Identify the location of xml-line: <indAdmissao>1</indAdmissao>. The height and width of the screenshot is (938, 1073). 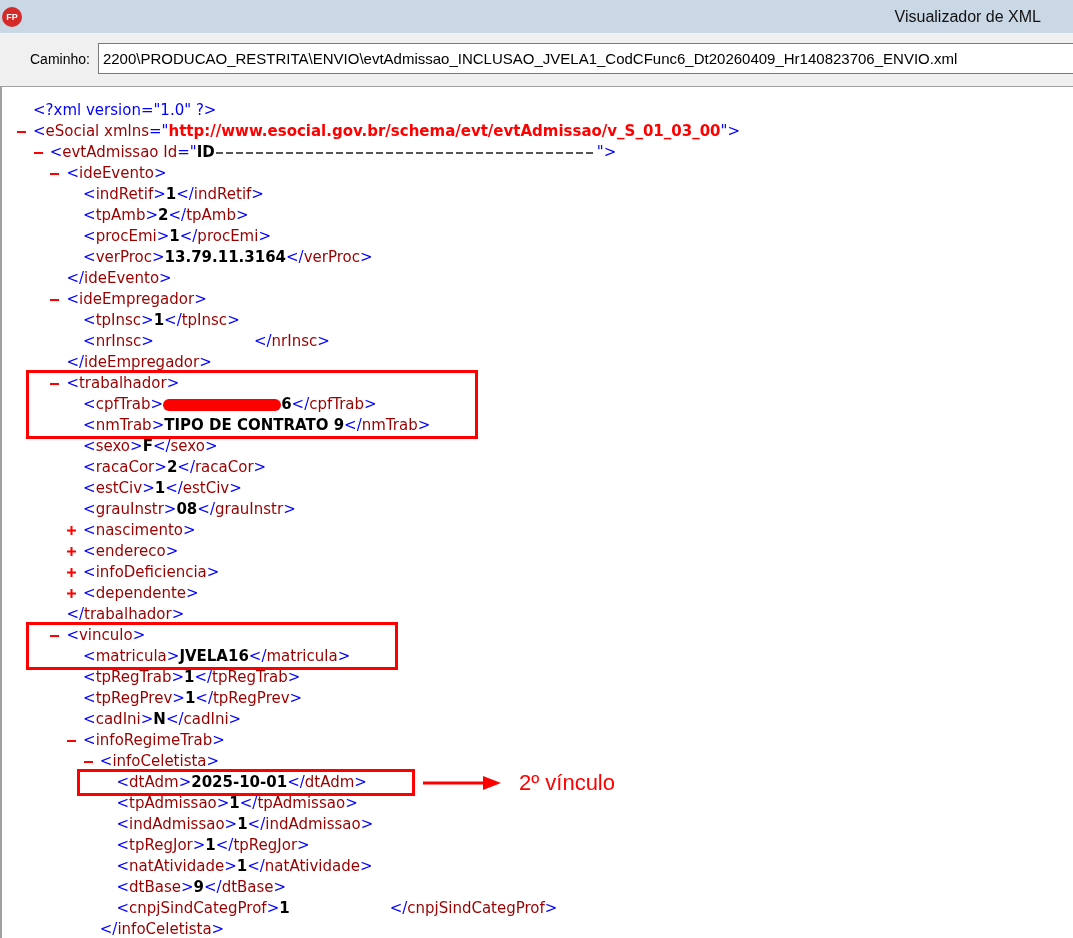
(245, 824).